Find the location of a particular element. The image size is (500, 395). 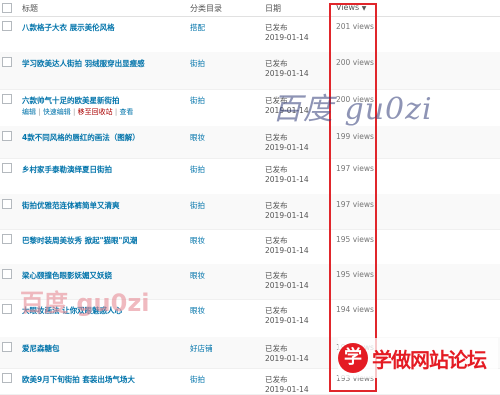

table-row: 街拍优雅范连体裤简单又清爽 街拍 已发布 2019-01-14 197 views is located at coordinates (250, 212).